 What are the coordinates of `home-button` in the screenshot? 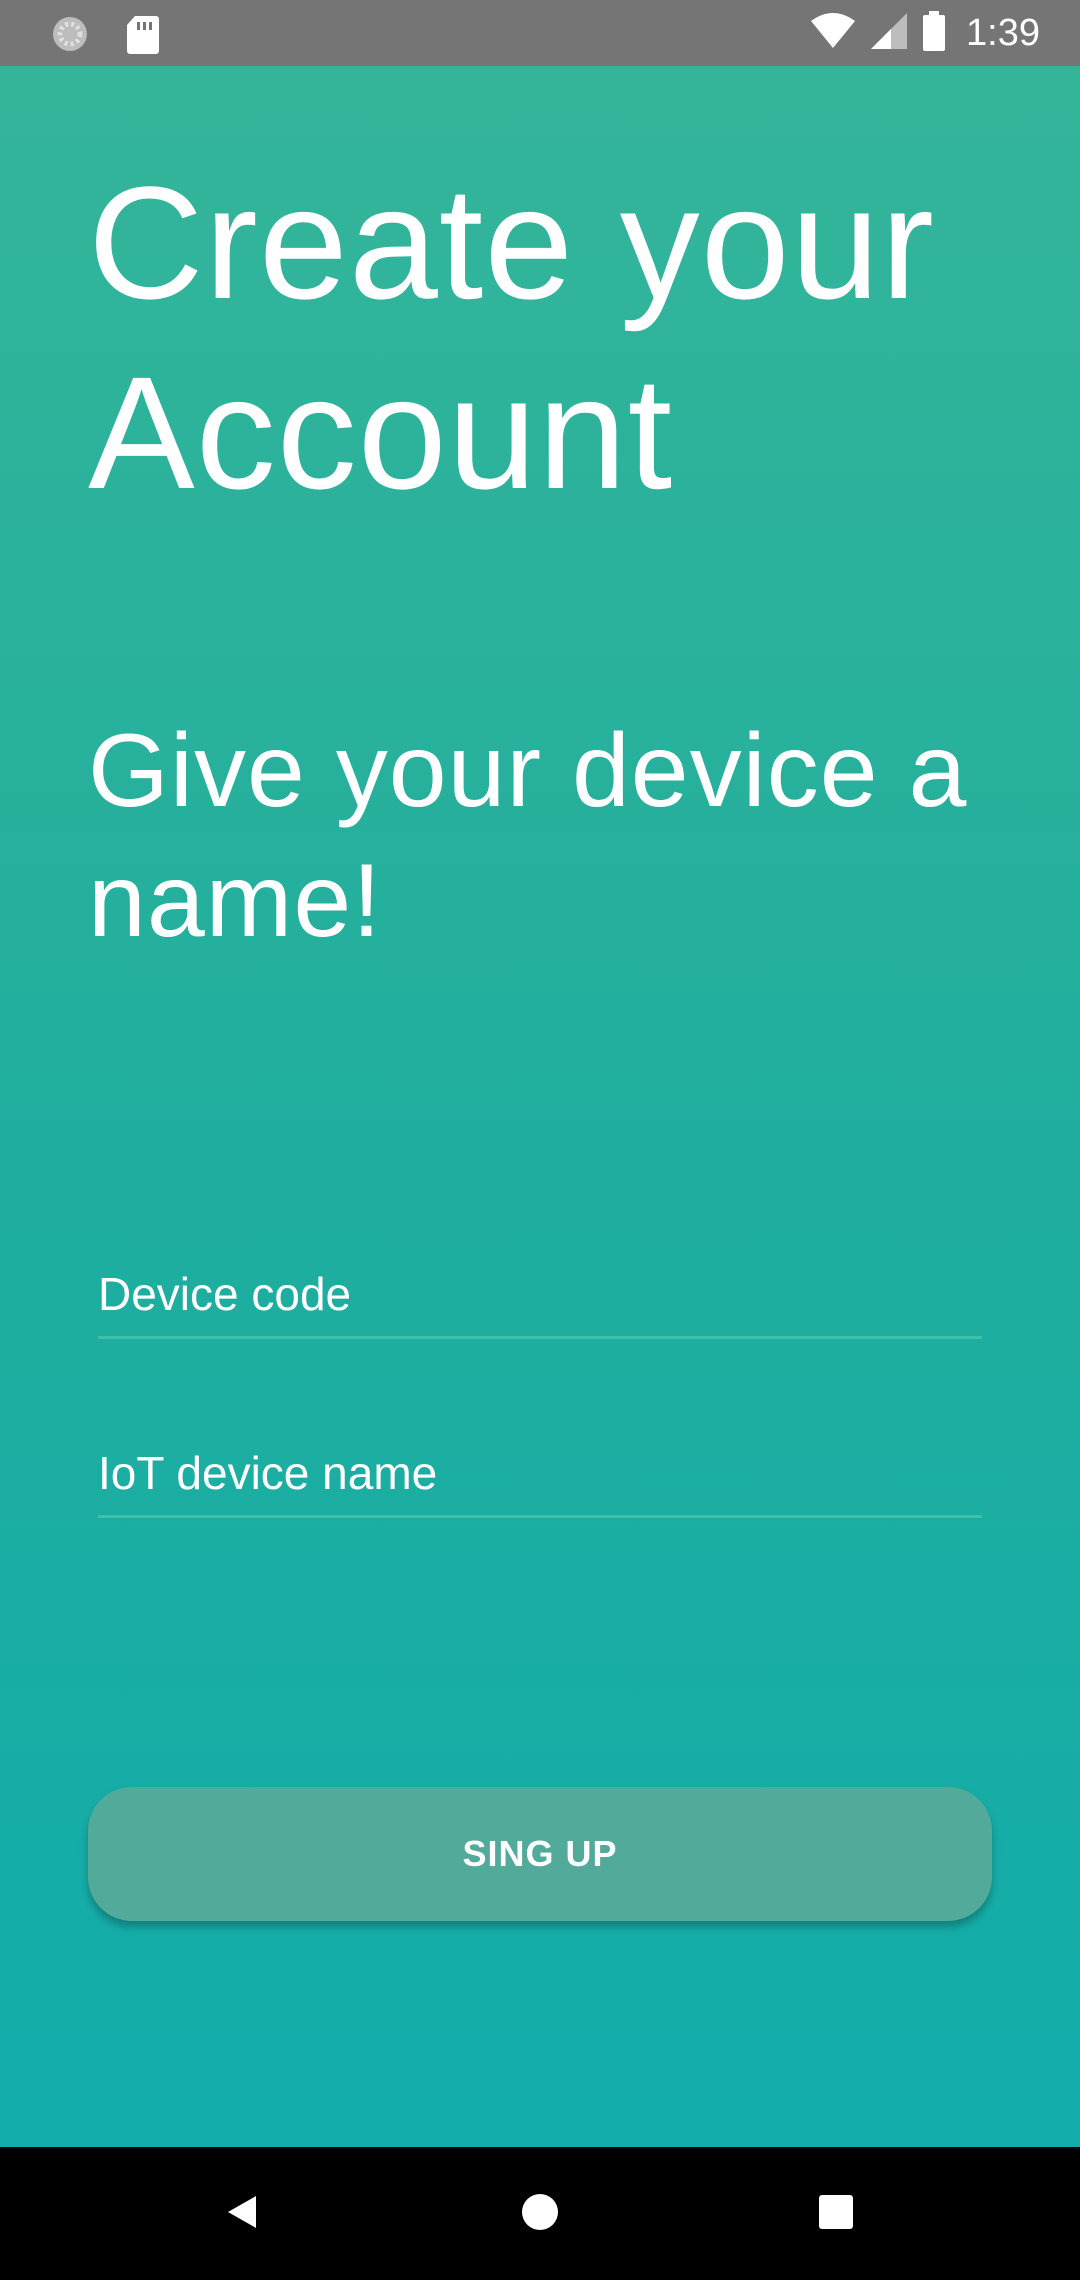 It's located at (540, 2214).